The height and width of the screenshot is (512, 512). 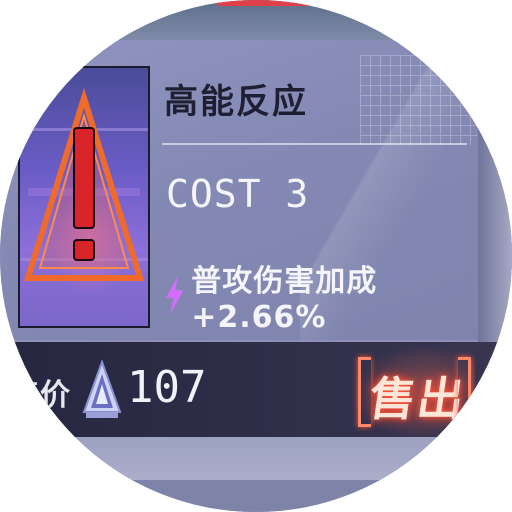 What do you see at coordinates (314, 144) in the screenshot?
I see `title-divider` at bounding box center [314, 144].